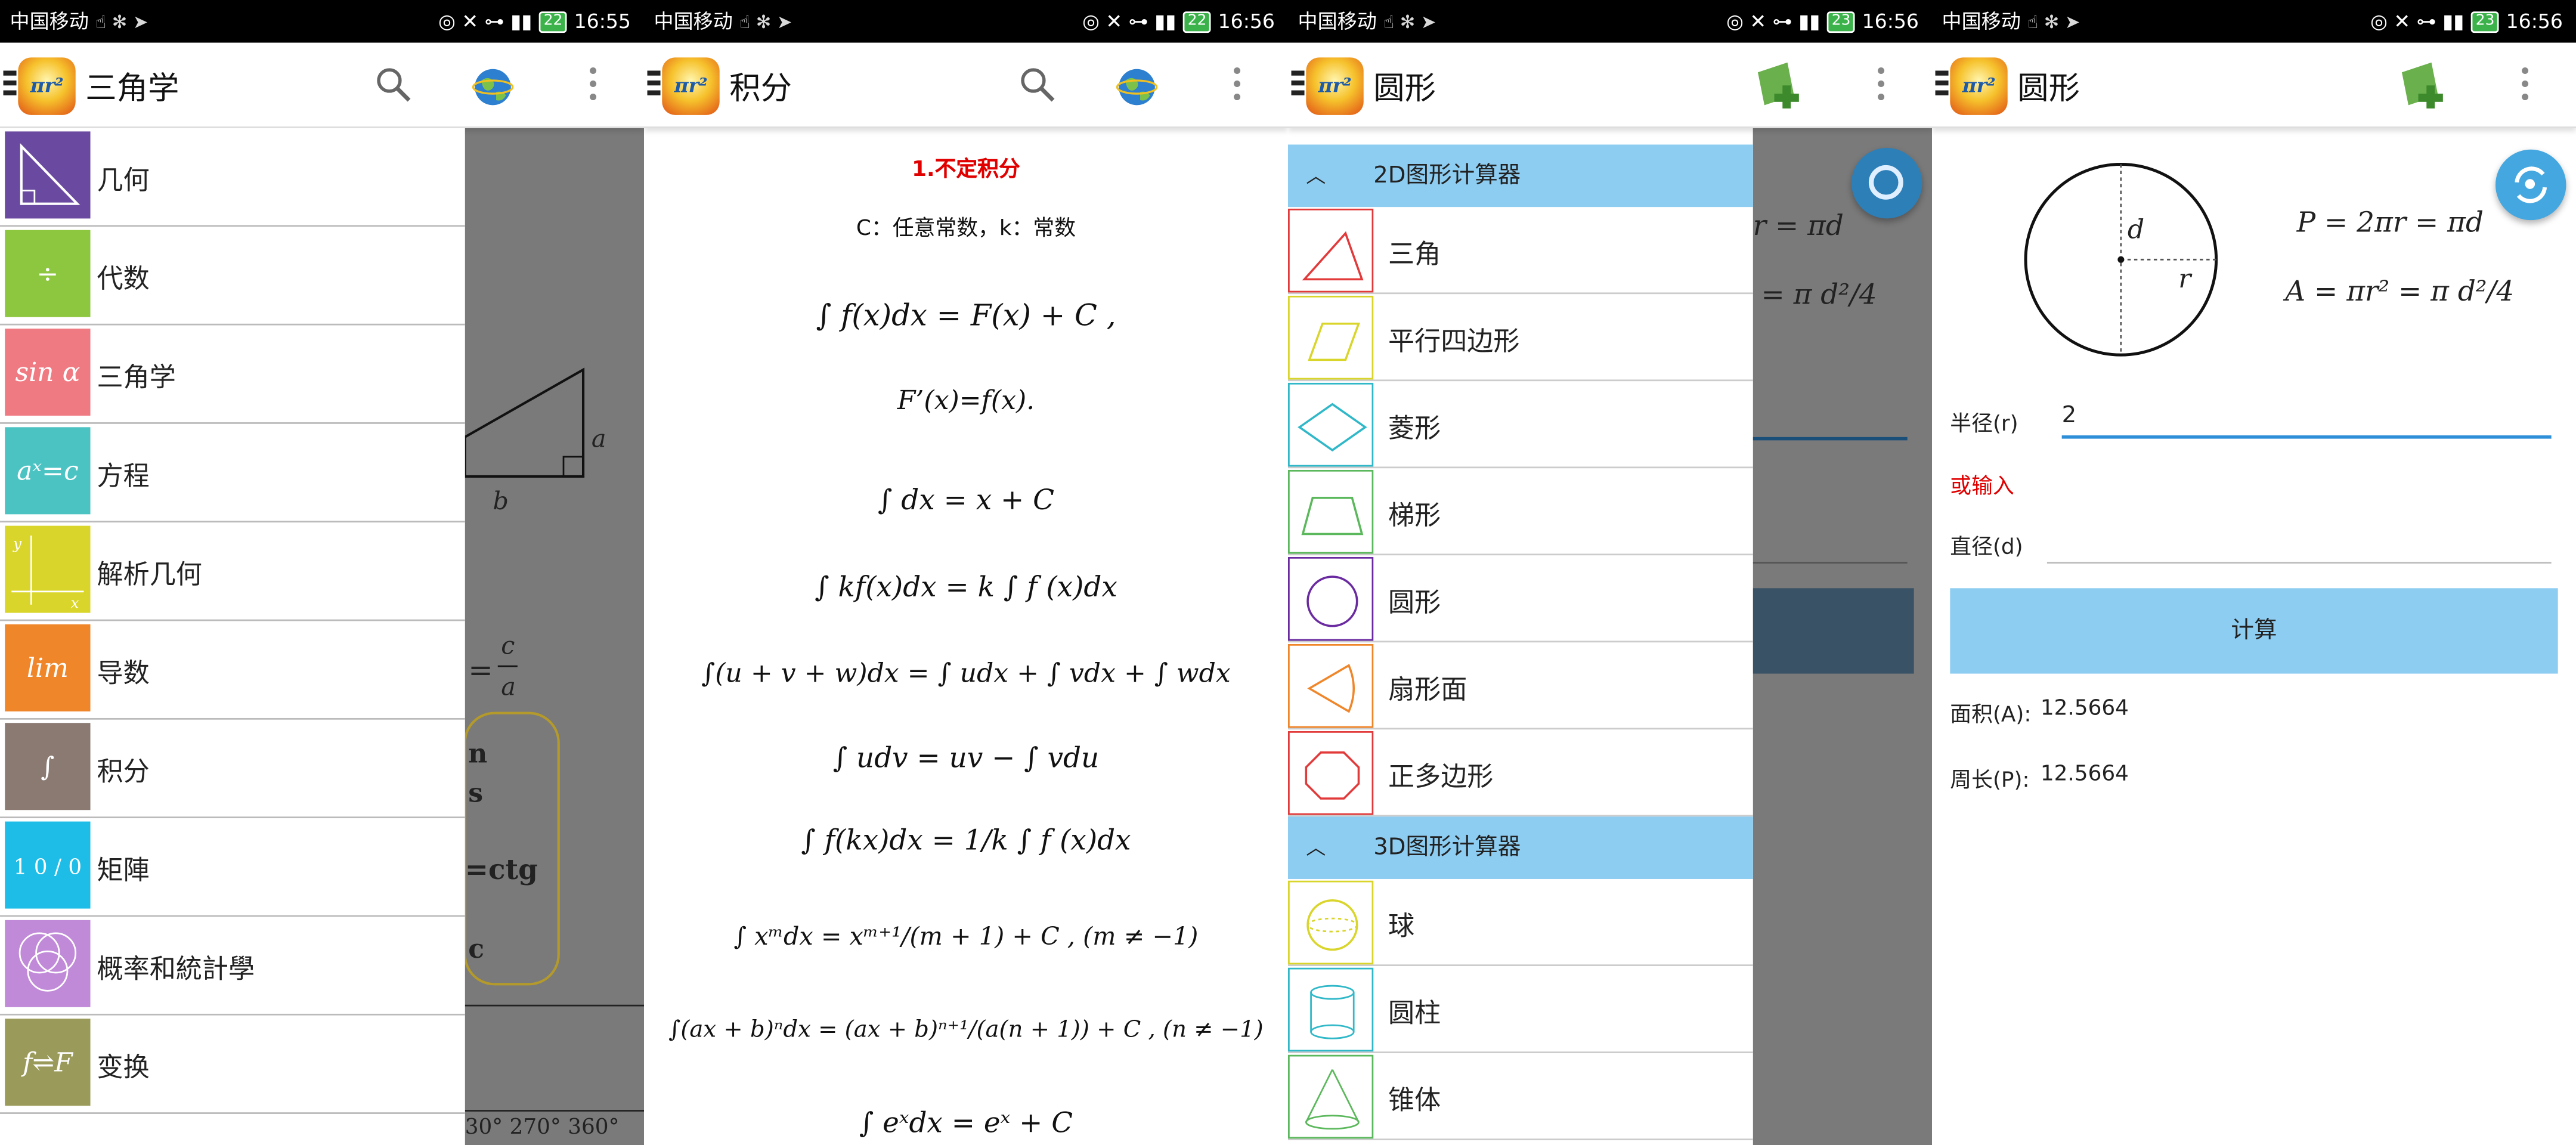  I want to click on sidebar-item: aˣ=c 方程, so click(232, 473).